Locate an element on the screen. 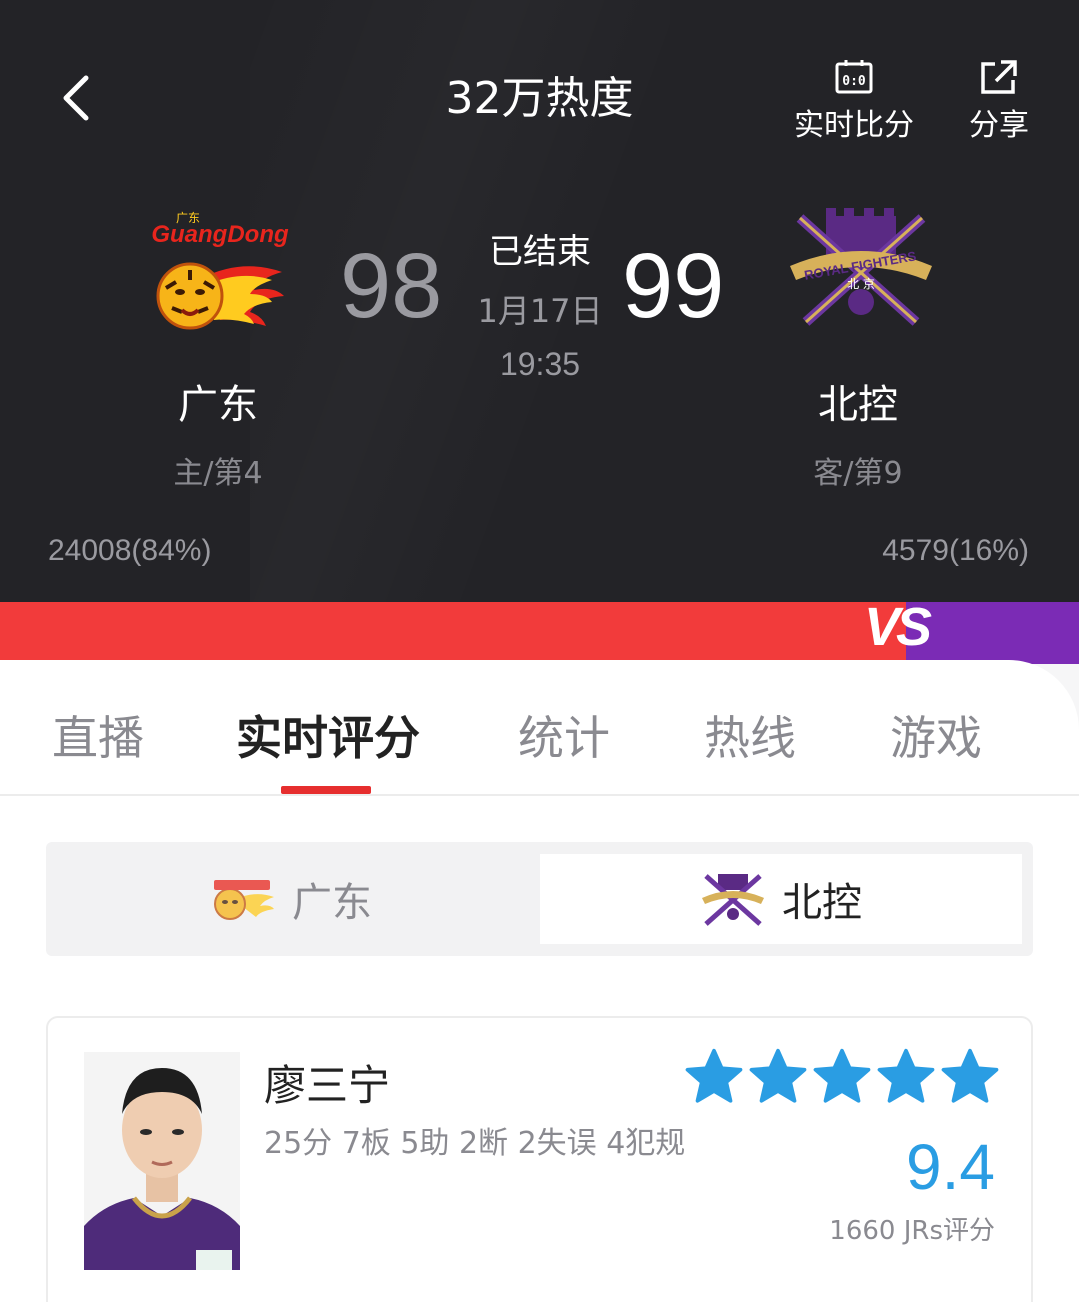  away-team-name: 北控 is located at coordinates (858, 401).